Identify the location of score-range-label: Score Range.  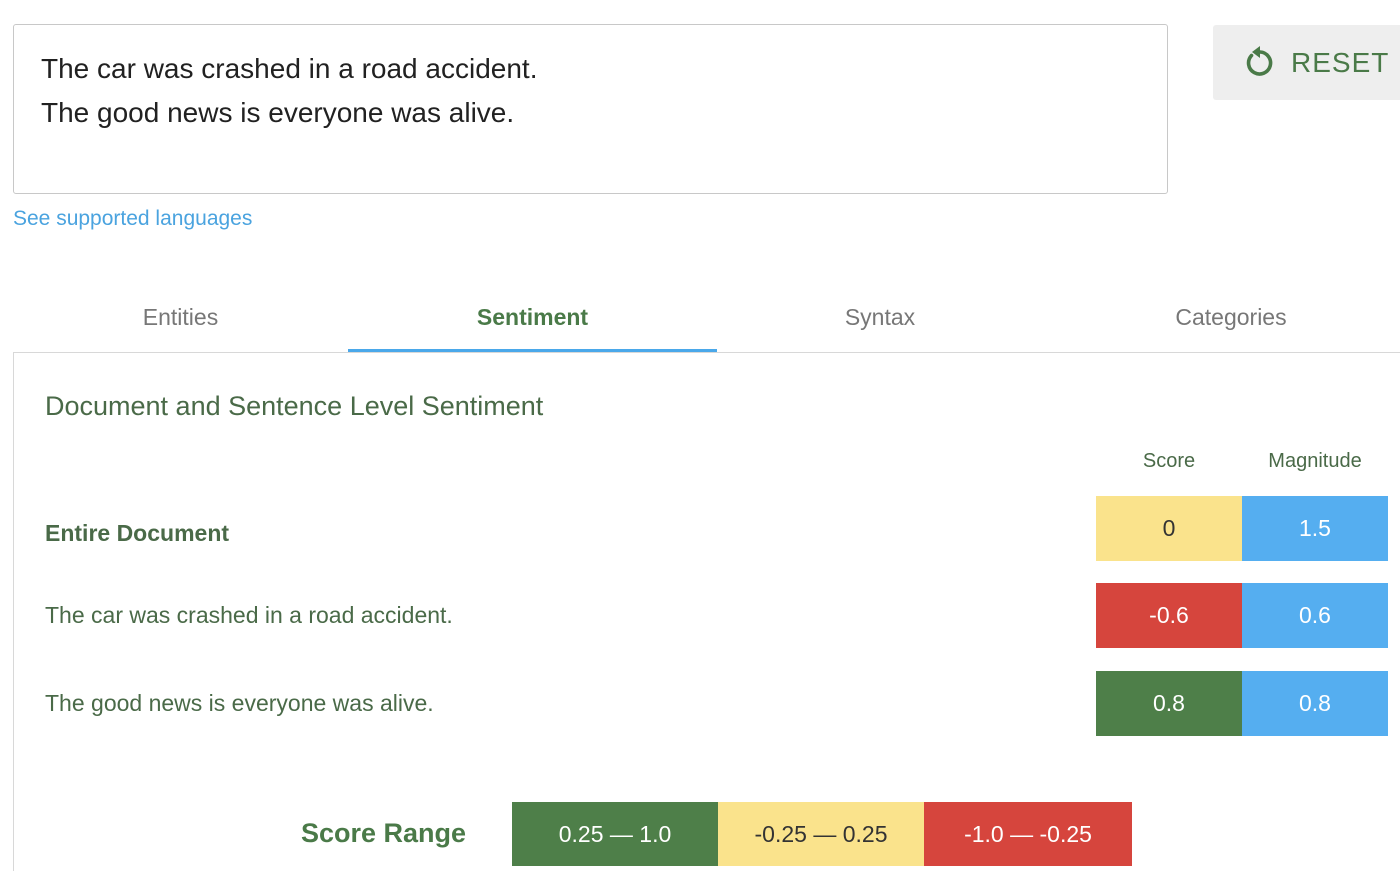
(384, 833).